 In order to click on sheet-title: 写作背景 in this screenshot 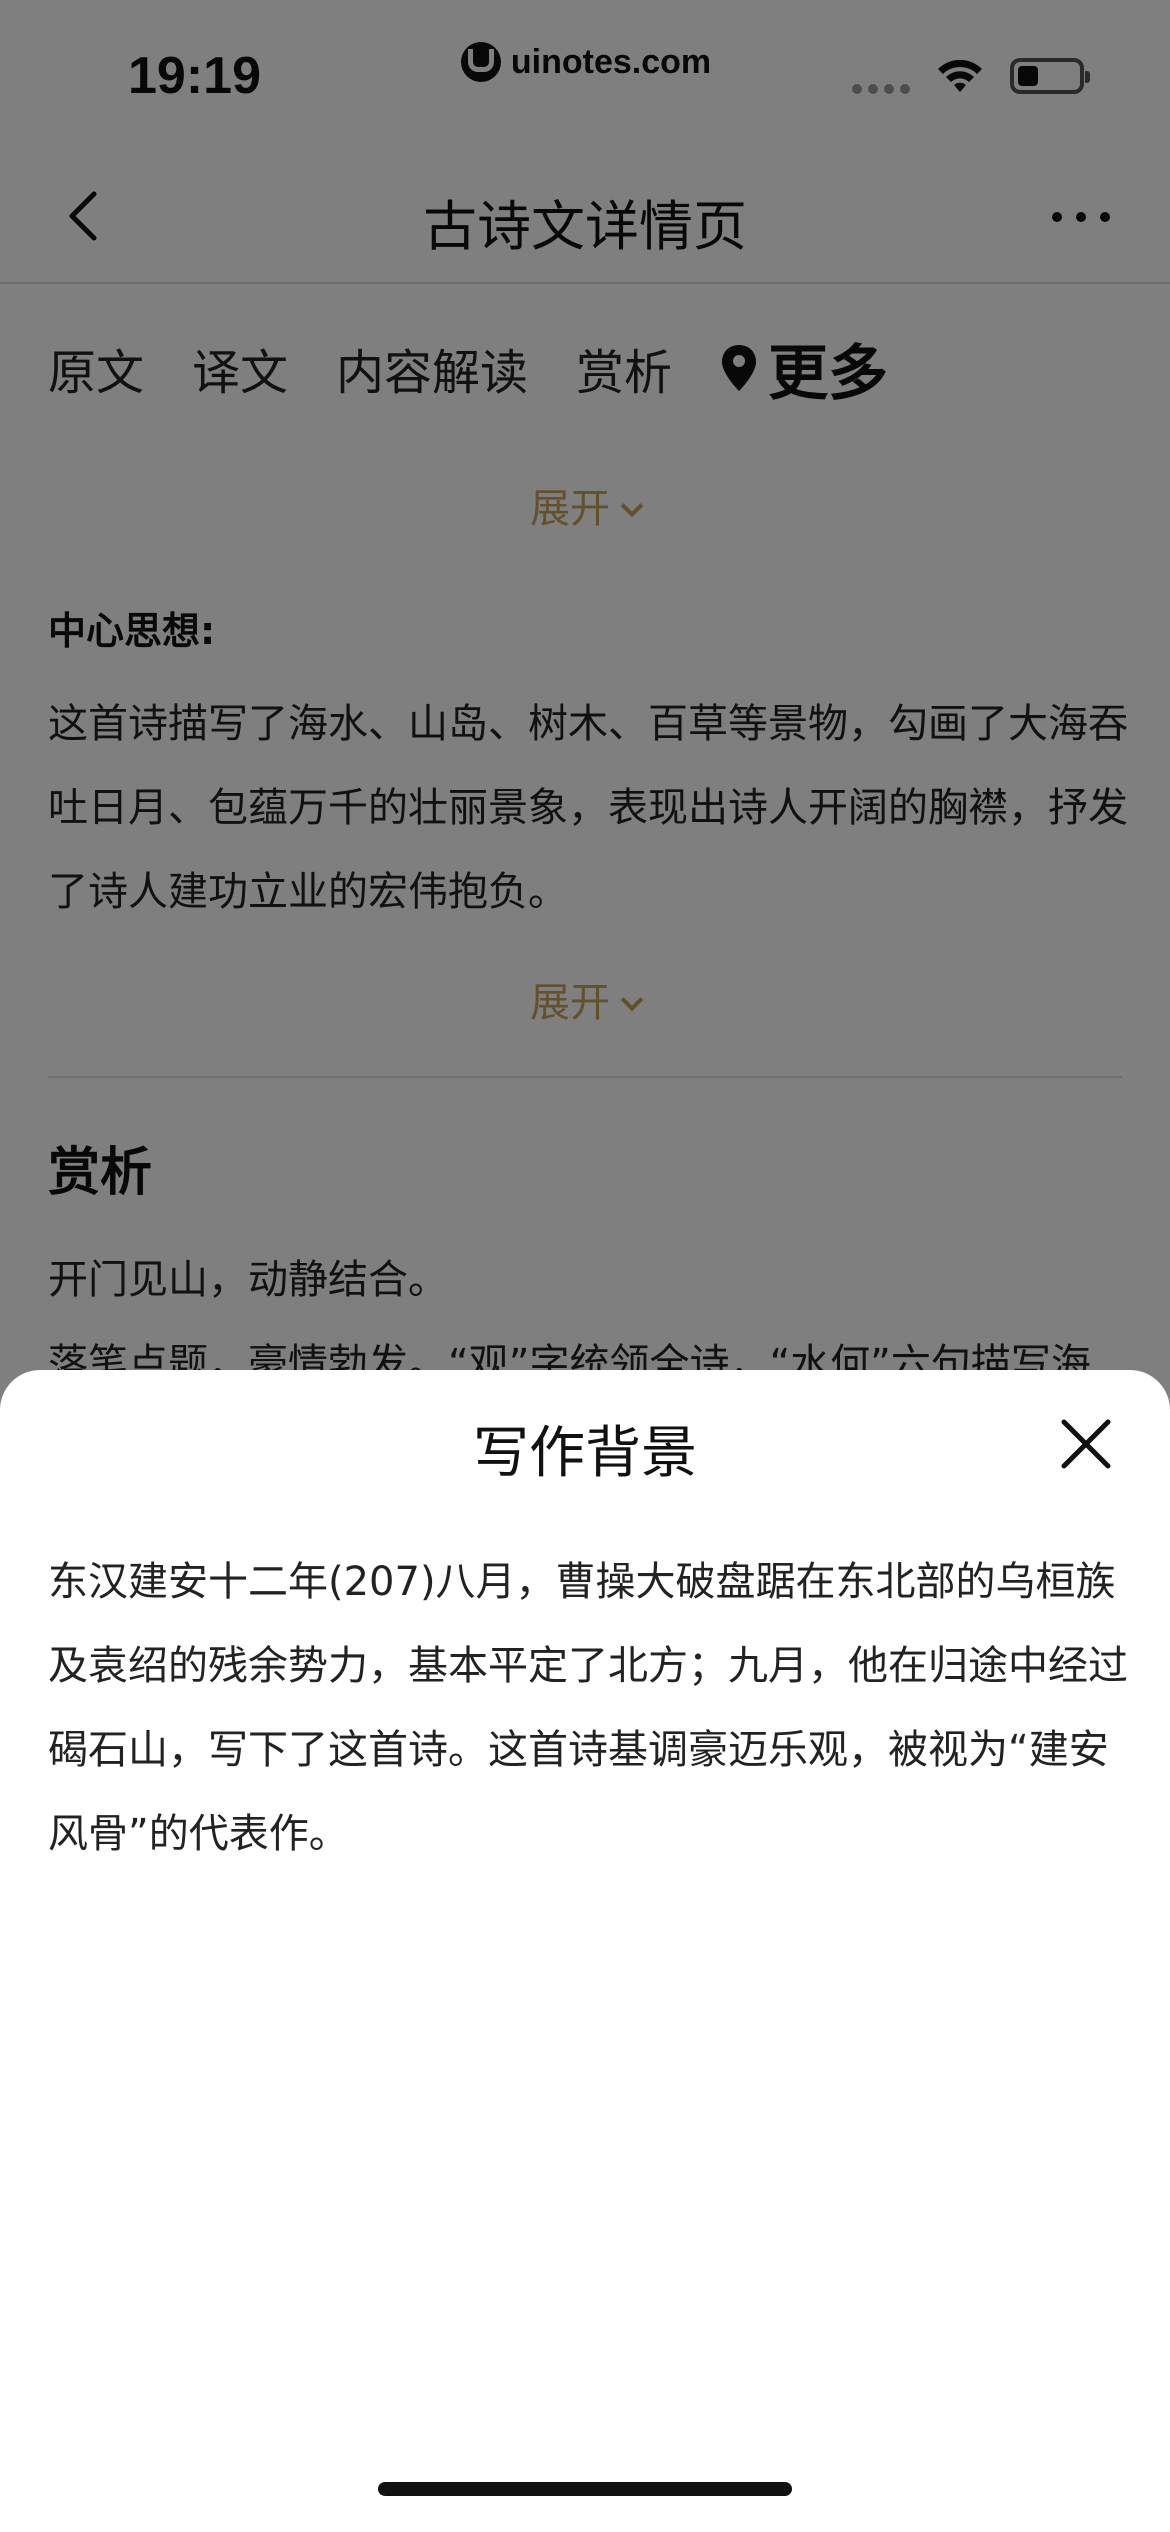, I will do `click(585, 1453)`.